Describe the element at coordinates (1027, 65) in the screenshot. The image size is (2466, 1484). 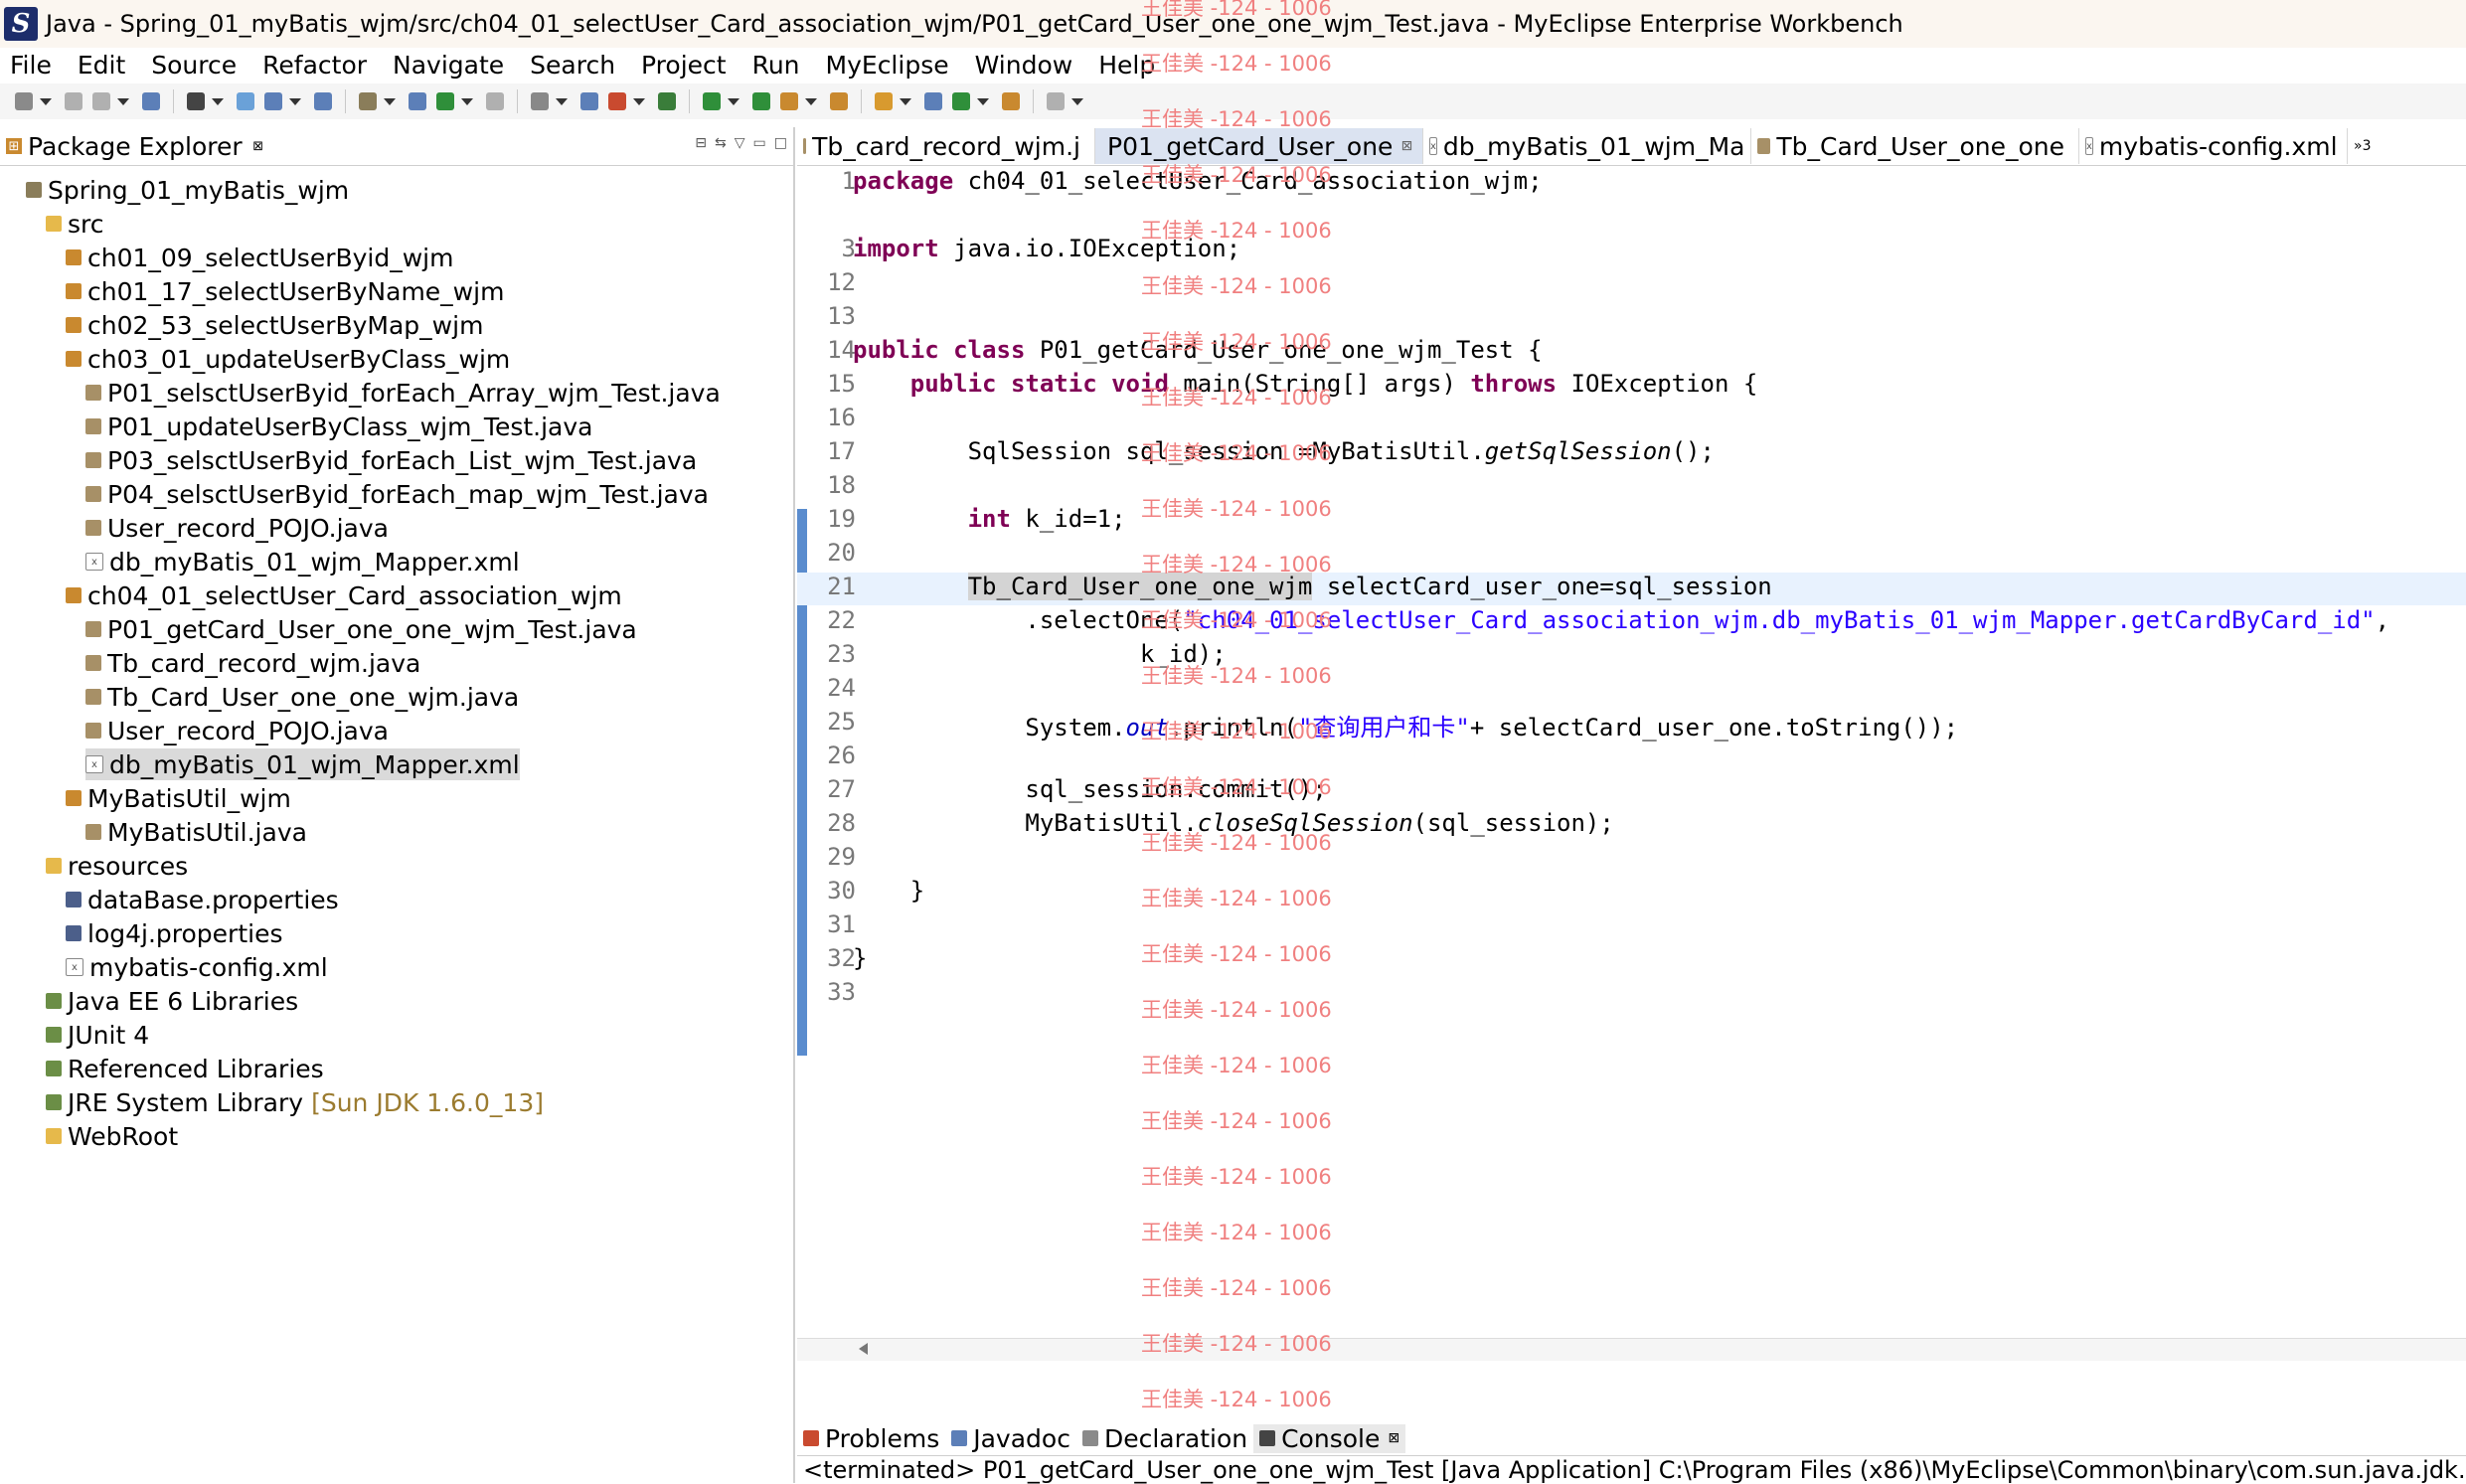
I see `menu-window: Window` at that location.